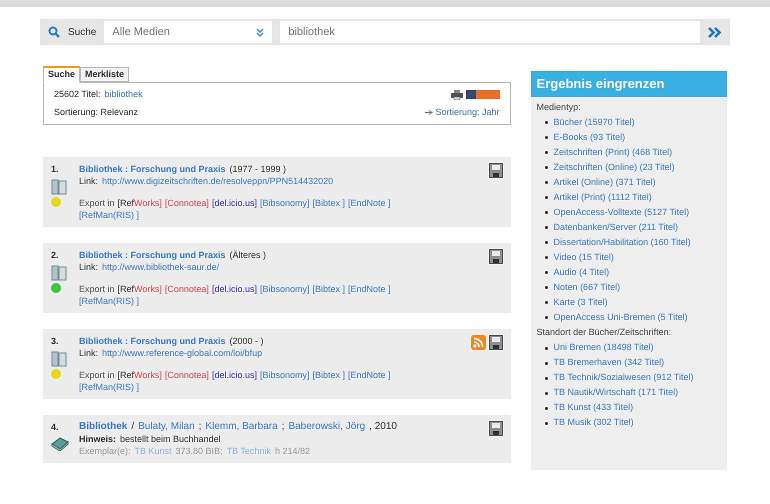 This screenshot has width=770, height=504. Describe the element at coordinates (103, 427) in the screenshot. I see `result-title-link: Bibliothek` at that location.